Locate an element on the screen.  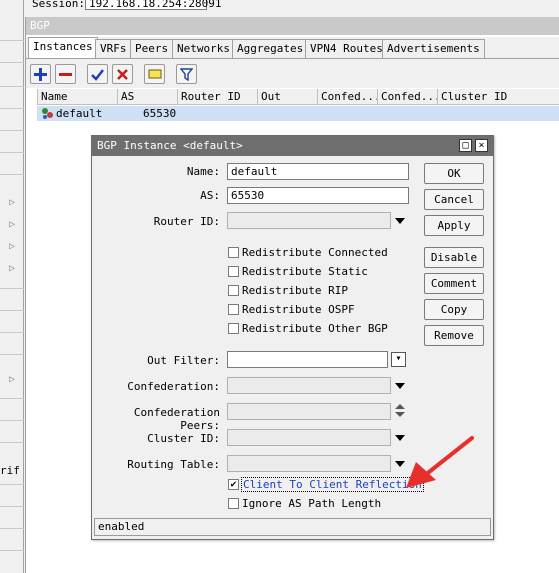
as-input: 65530 is located at coordinates (318, 195).